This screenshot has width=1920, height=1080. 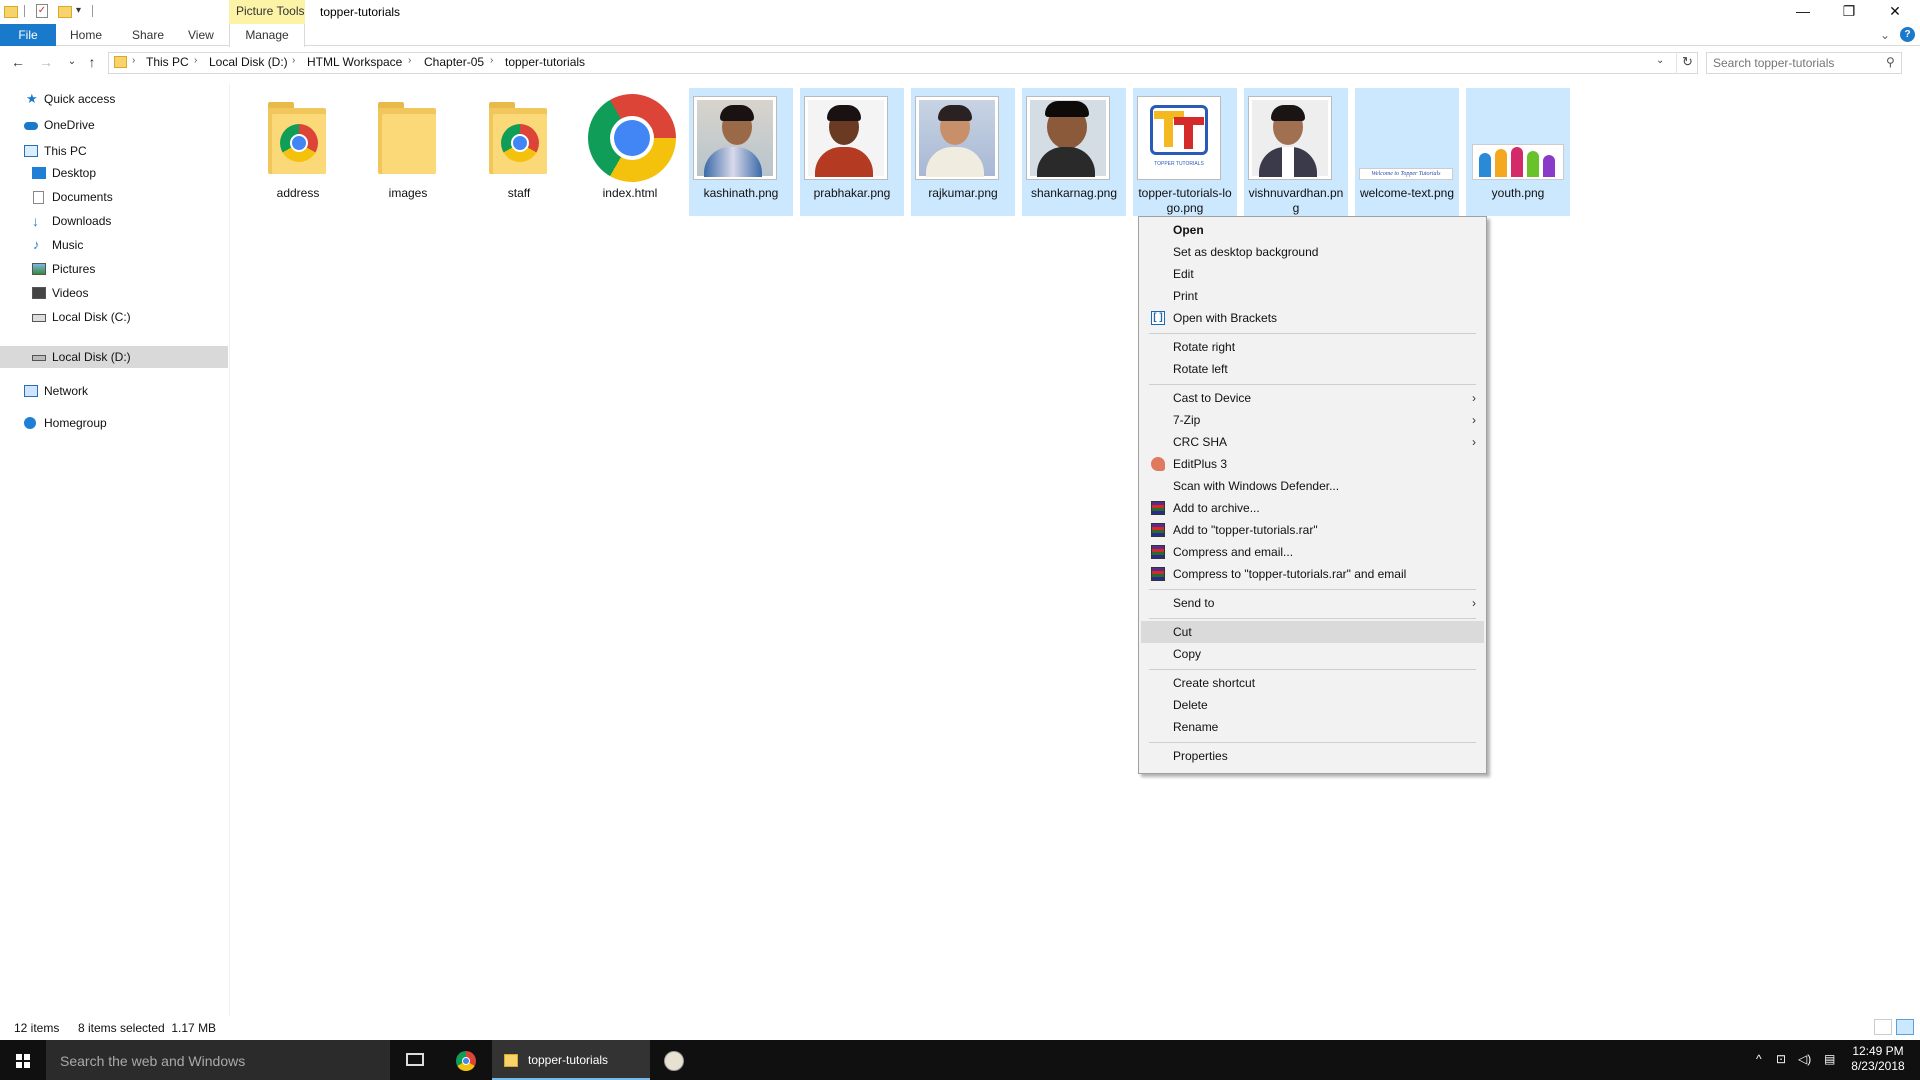 What do you see at coordinates (1792, 63) in the screenshot?
I see `search-input` at bounding box center [1792, 63].